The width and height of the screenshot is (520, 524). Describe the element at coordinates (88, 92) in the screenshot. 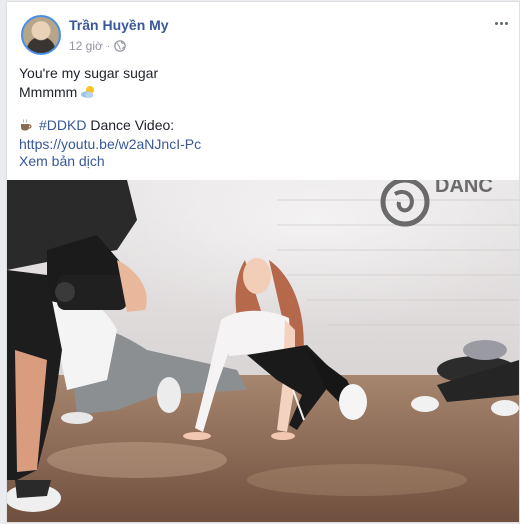

I see `sun-behind-cloud-emoji` at that location.